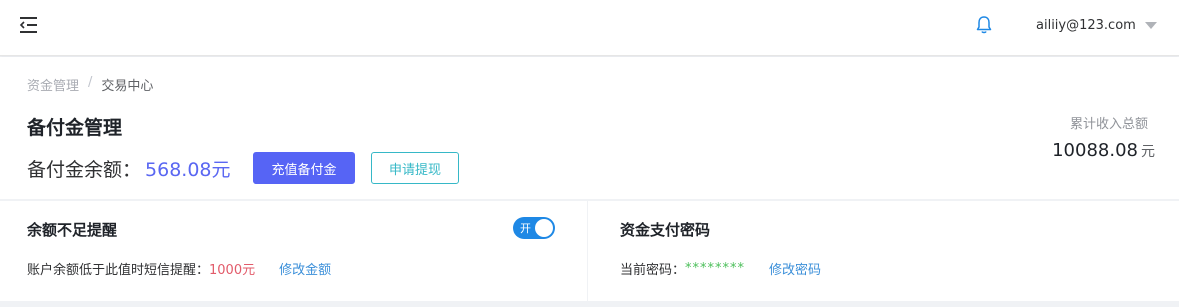 The height and width of the screenshot is (307, 1179). I want to click on chevron-down-icon, so click(1150, 25).